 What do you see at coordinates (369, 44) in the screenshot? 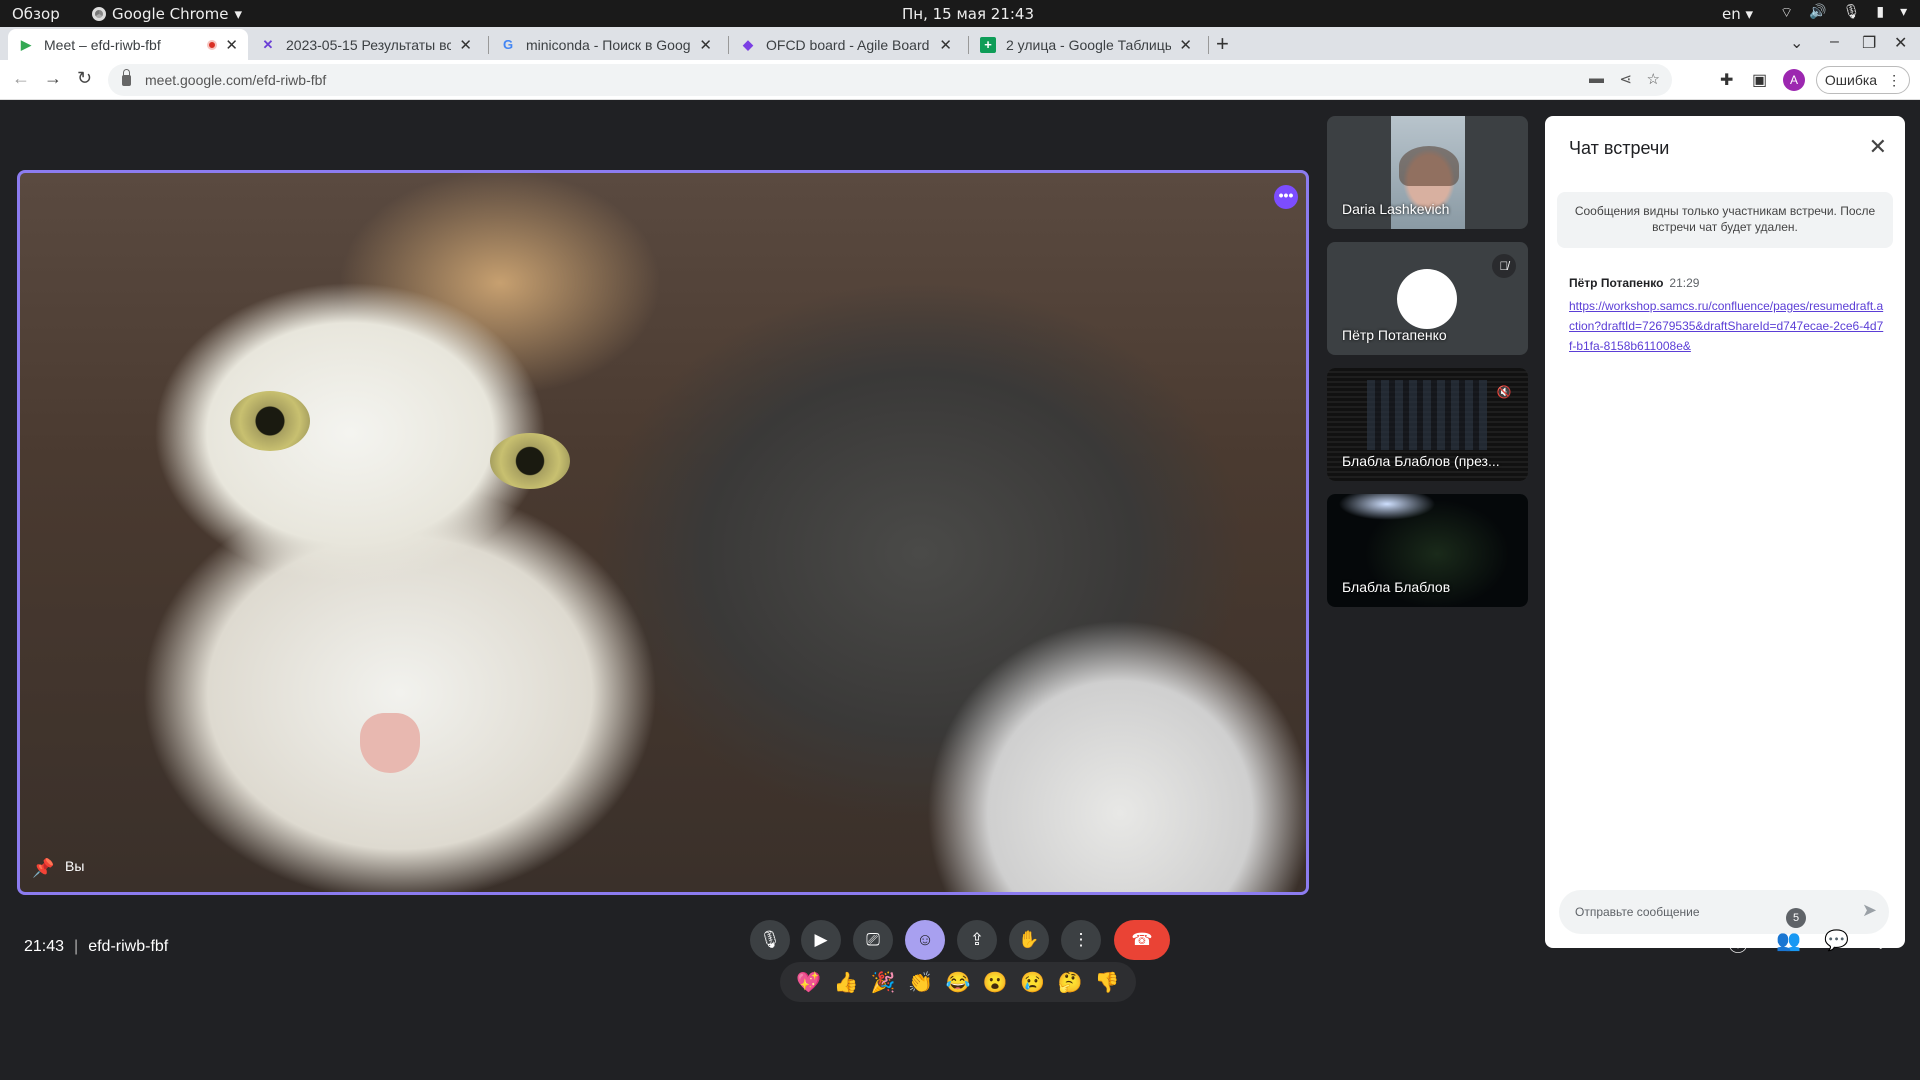
I see `tab-title: 2023-05-15 Результаты вс` at bounding box center [369, 44].